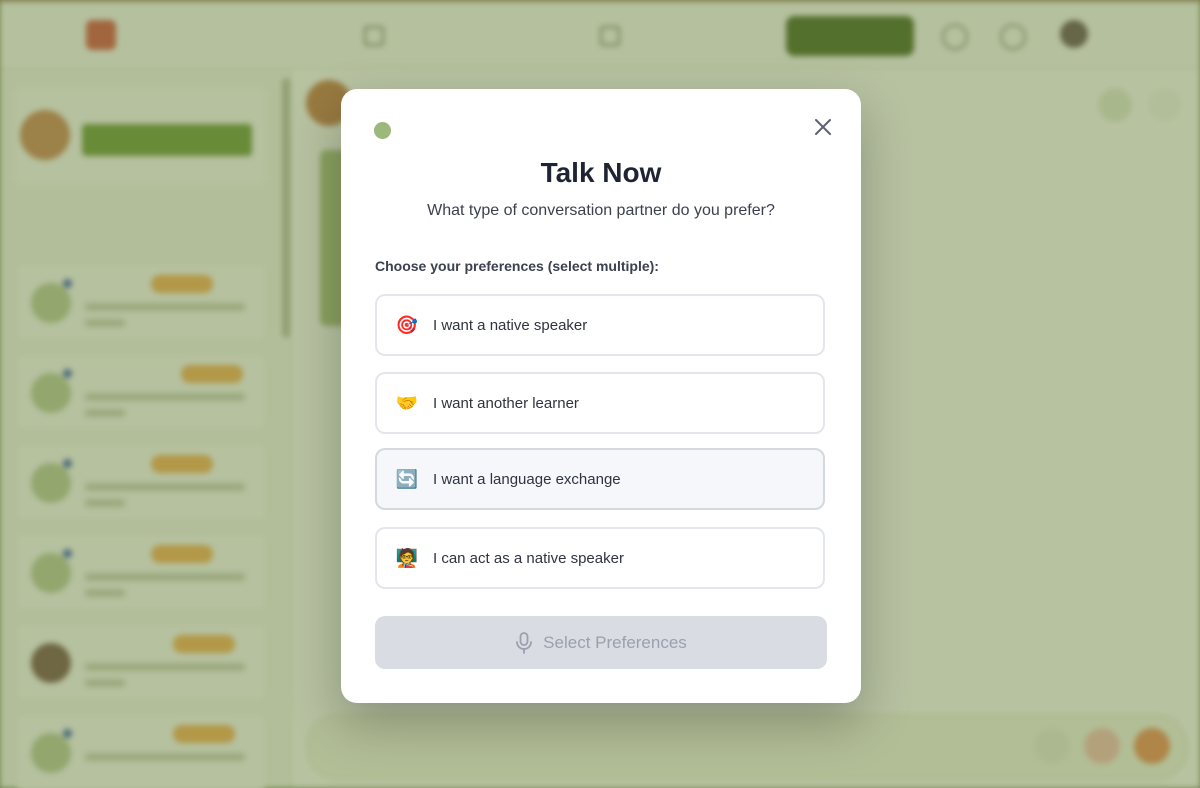 The image size is (1200, 788). I want to click on status-dot, so click(382, 130).